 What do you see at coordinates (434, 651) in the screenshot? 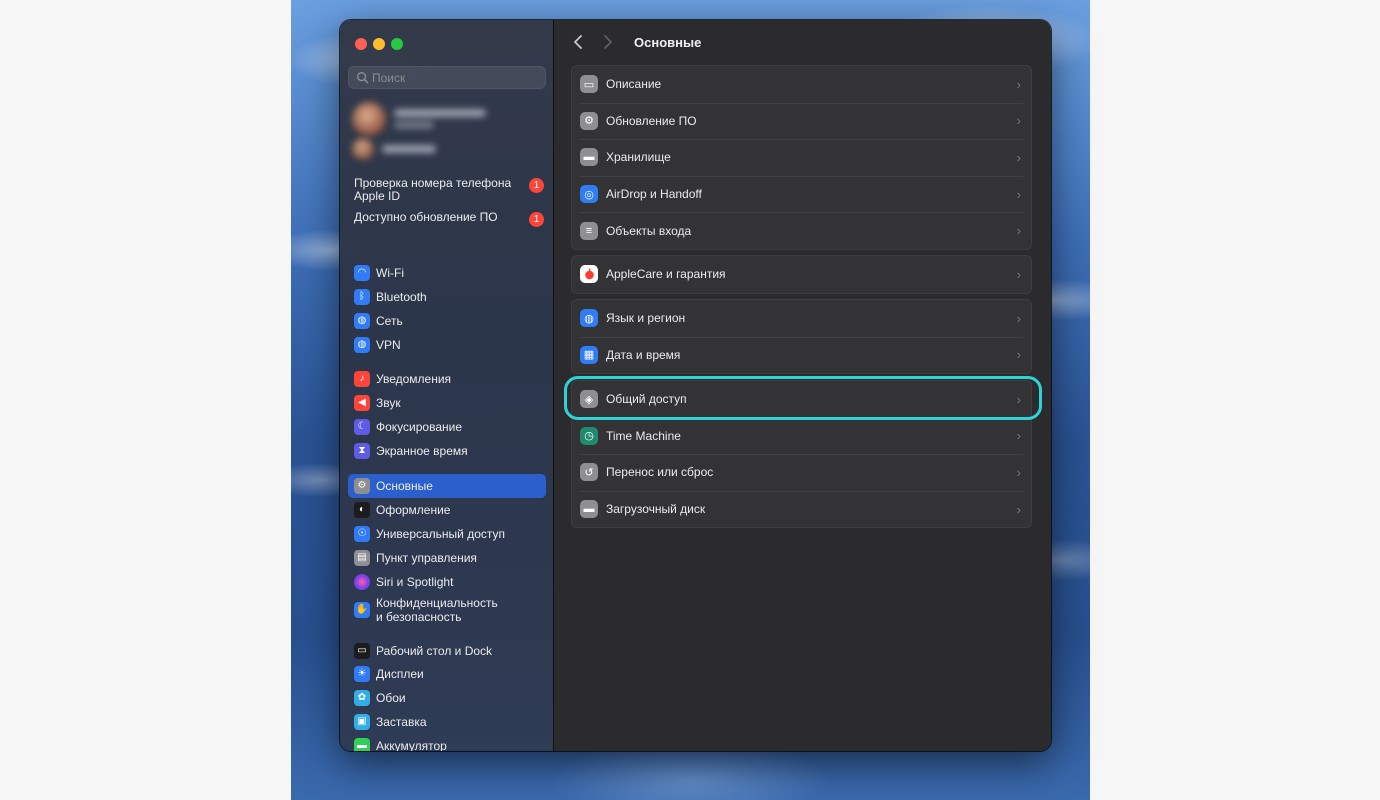
I see `sidebar-item-label: Рабочий стол и Dock` at bounding box center [434, 651].